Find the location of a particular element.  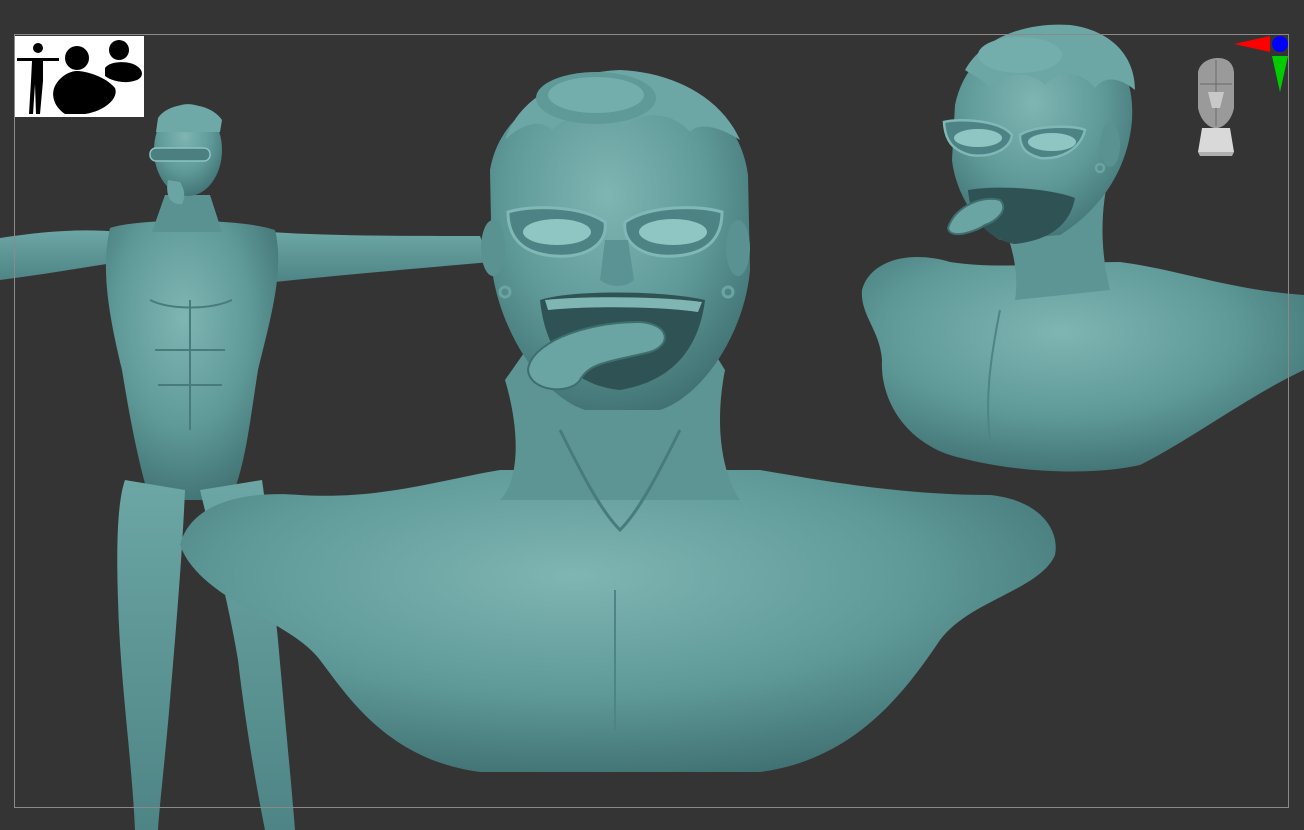

navigation-head-icon is located at coordinates (1216, 108).